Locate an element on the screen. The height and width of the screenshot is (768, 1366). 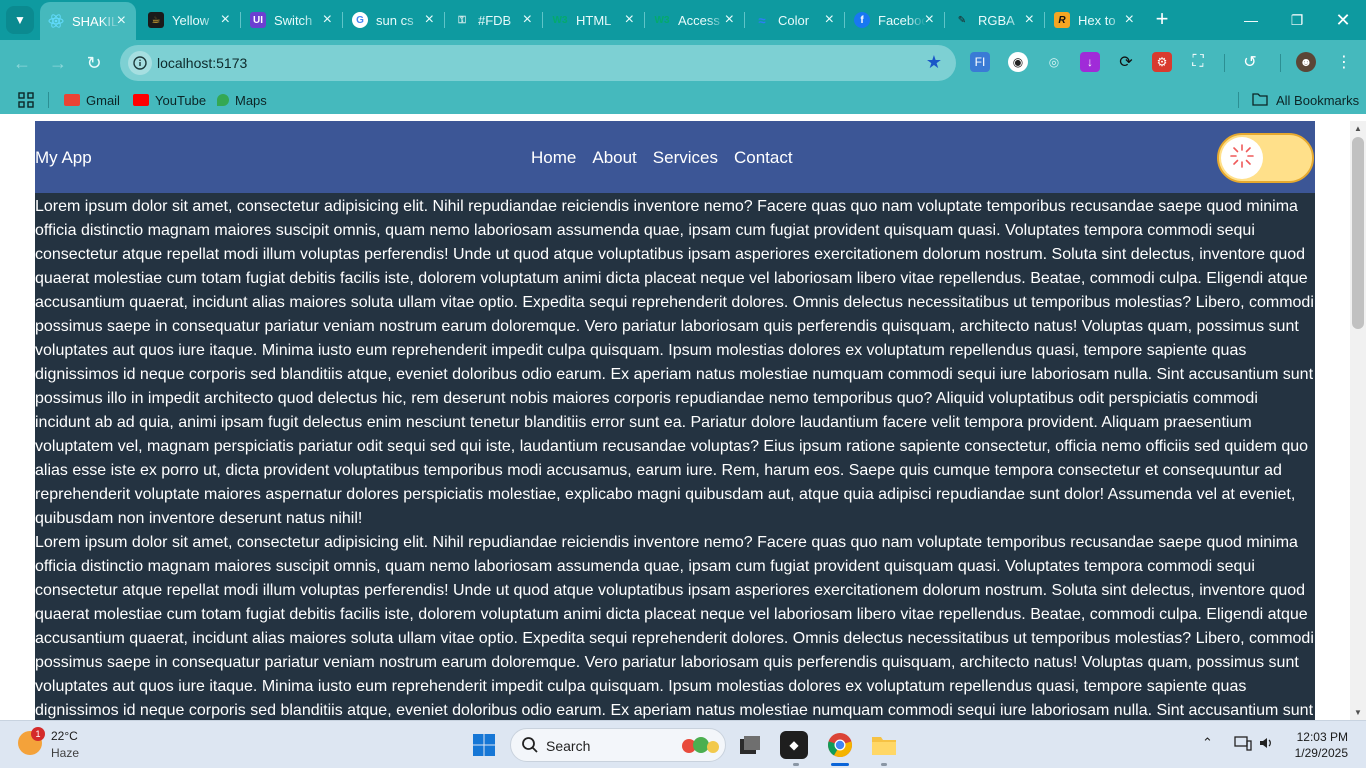
tab-title: RGBA is located at coordinates (996, 20).